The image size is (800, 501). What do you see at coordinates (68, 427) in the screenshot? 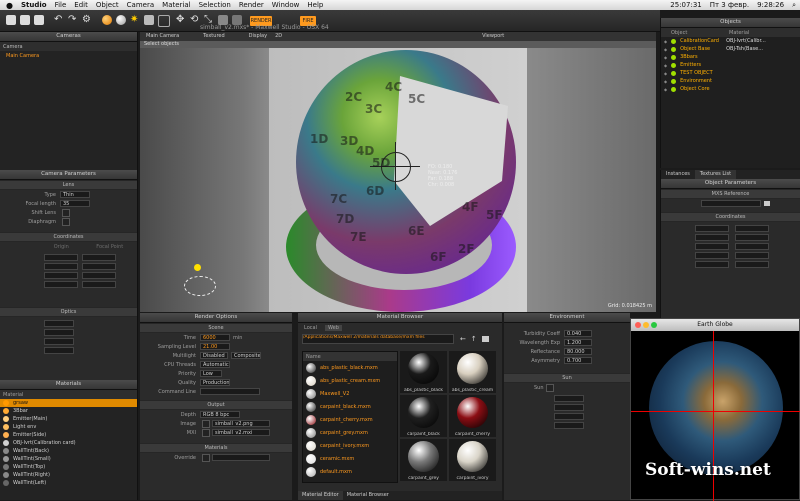
I see `material-list-item: Light env` at bounding box center [68, 427].